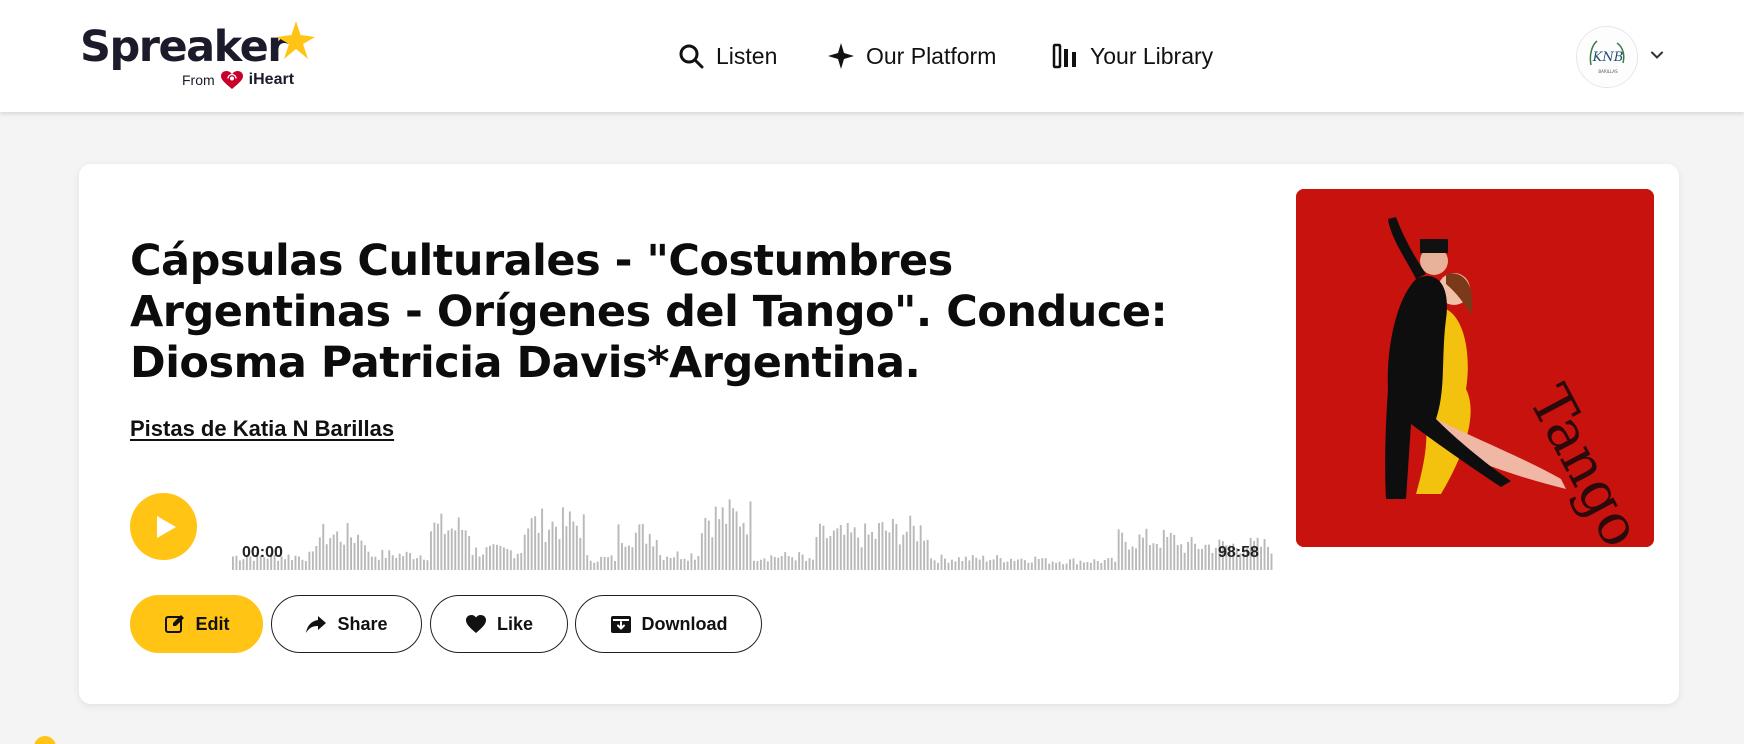 The width and height of the screenshot is (1744, 744). I want to click on share-button: Share, so click(346, 624).